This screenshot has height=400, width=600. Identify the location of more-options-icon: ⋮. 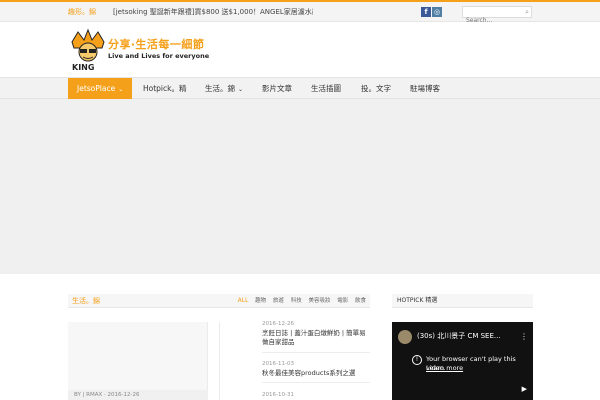
(524, 336).